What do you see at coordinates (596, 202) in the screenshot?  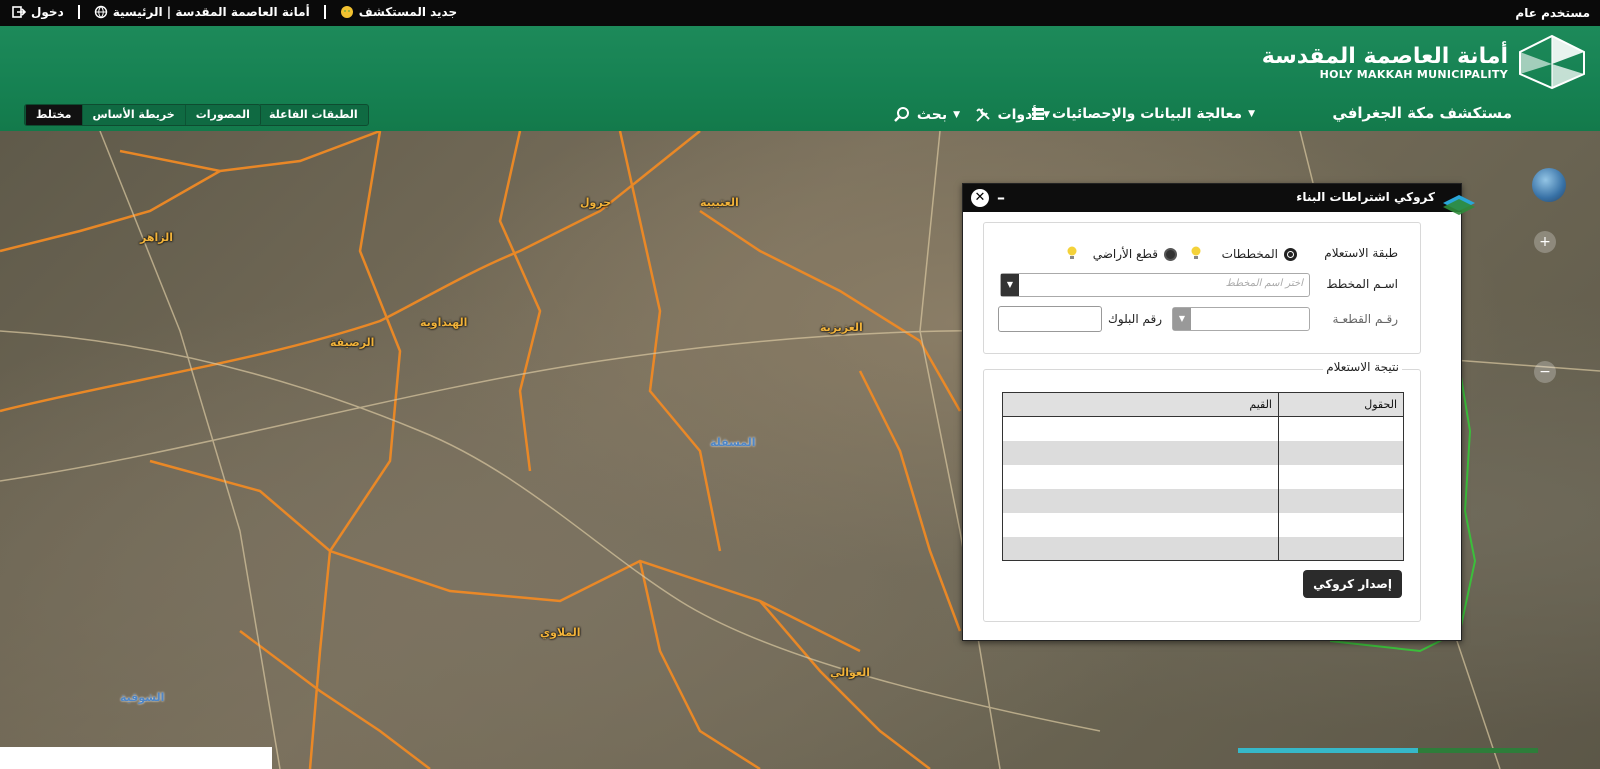 I see `district-label: جرول` at bounding box center [596, 202].